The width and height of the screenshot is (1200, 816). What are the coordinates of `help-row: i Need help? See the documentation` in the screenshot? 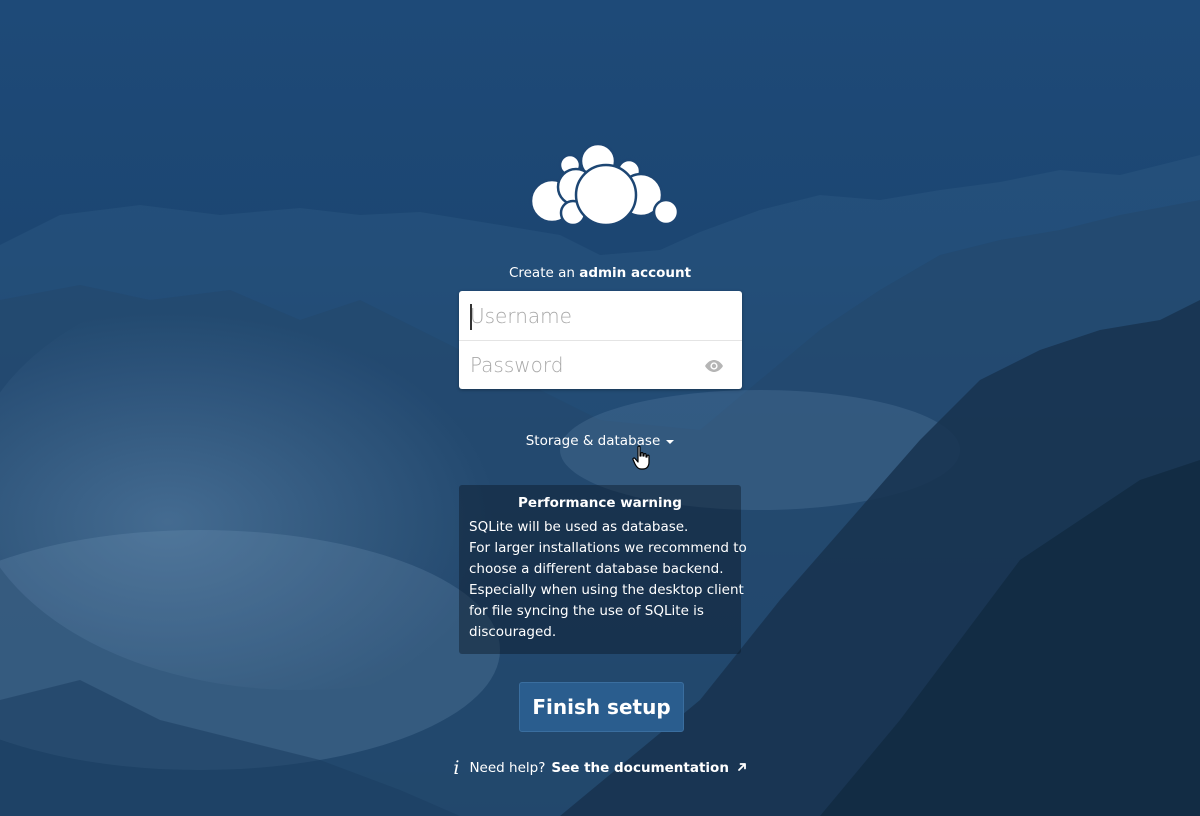 It's located at (600, 768).